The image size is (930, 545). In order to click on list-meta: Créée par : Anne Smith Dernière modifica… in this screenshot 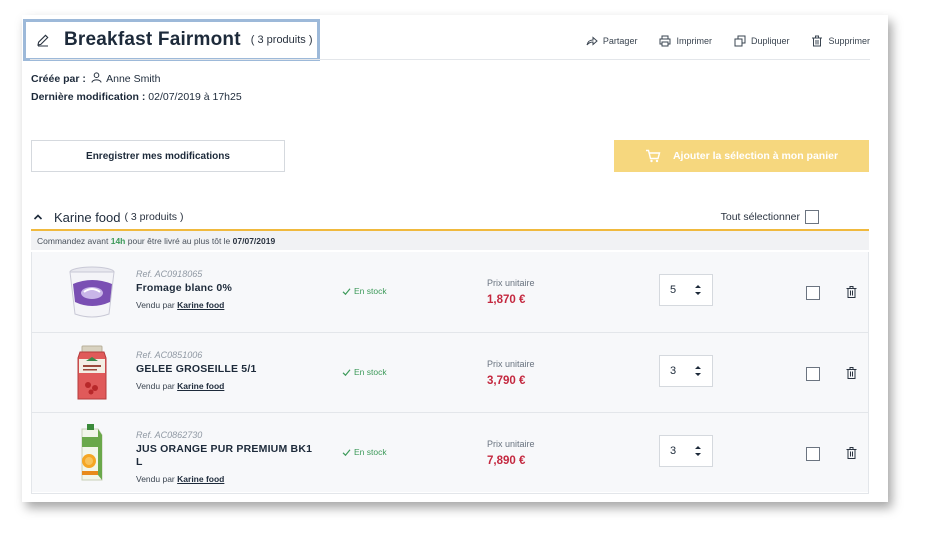, I will do `click(136, 88)`.